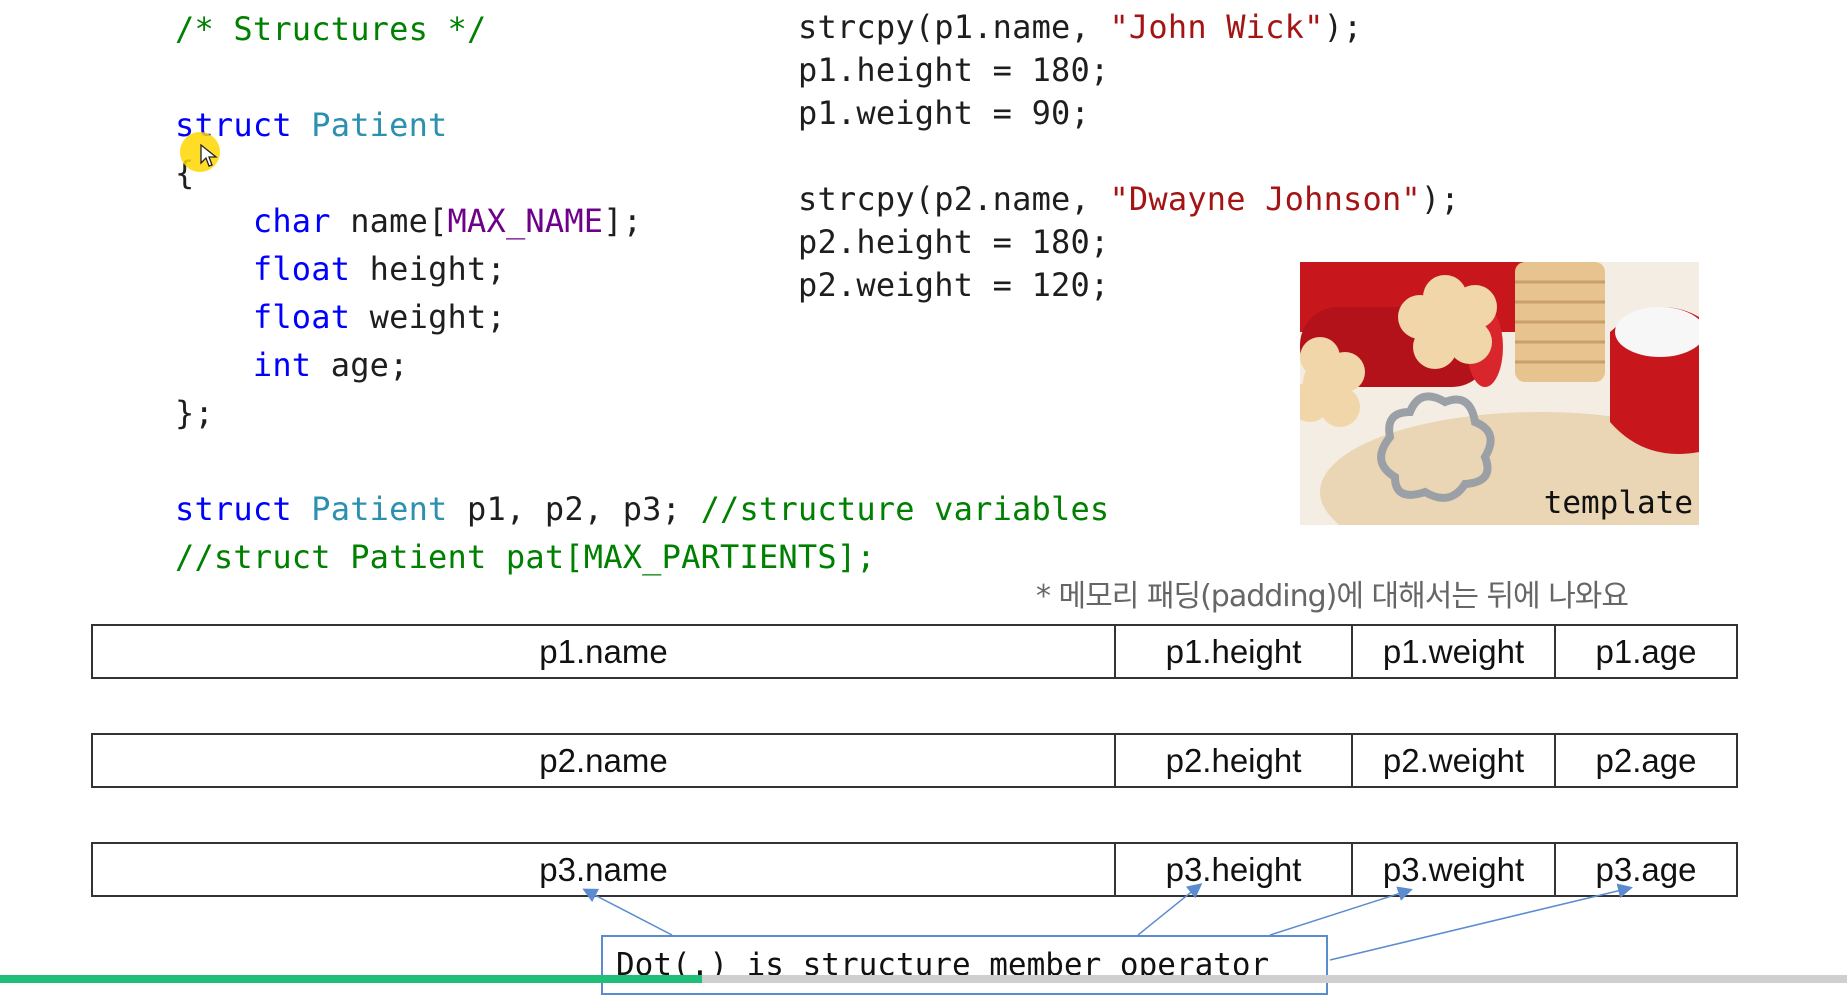 Image resolution: width=1847 pixels, height=995 pixels. Describe the element at coordinates (1481, 922) in the screenshot. I see `arrow-to-age` at that location.